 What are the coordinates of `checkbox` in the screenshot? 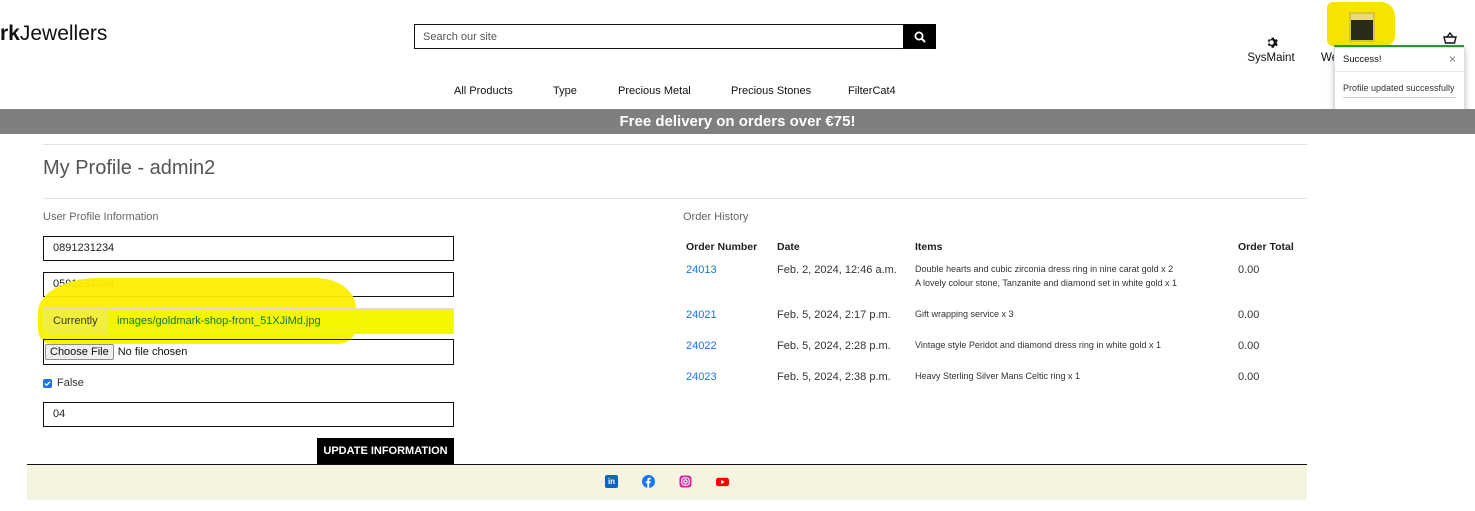 It's located at (47, 383).